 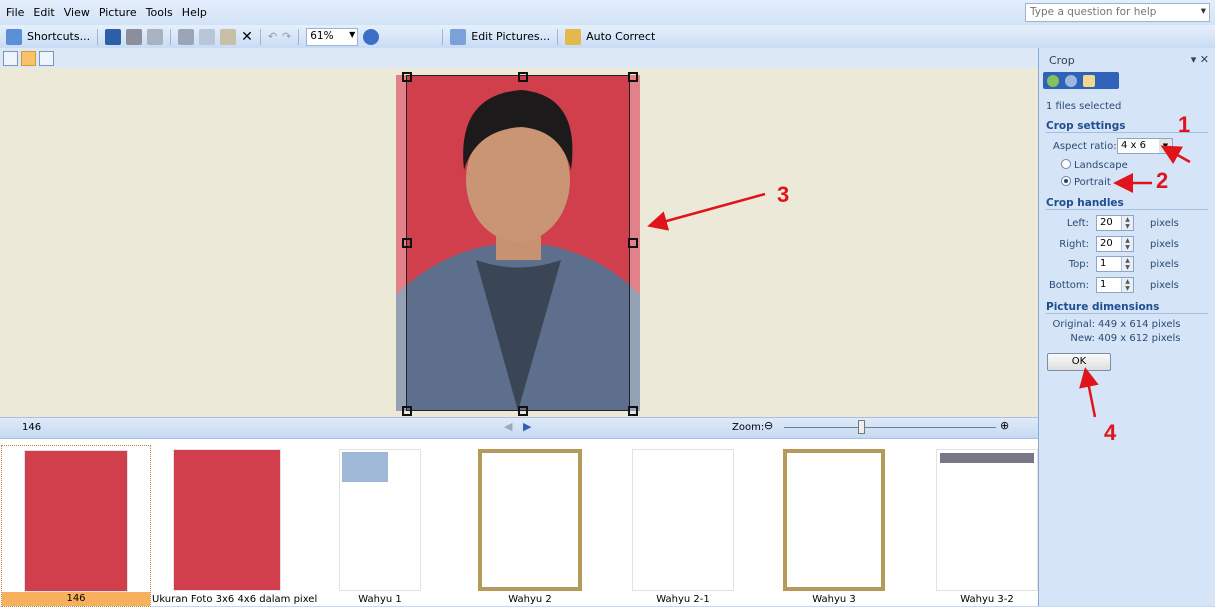 What do you see at coordinates (113, 36) in the screenshot?
I see `save-icon` at bounding box center [113, 36].